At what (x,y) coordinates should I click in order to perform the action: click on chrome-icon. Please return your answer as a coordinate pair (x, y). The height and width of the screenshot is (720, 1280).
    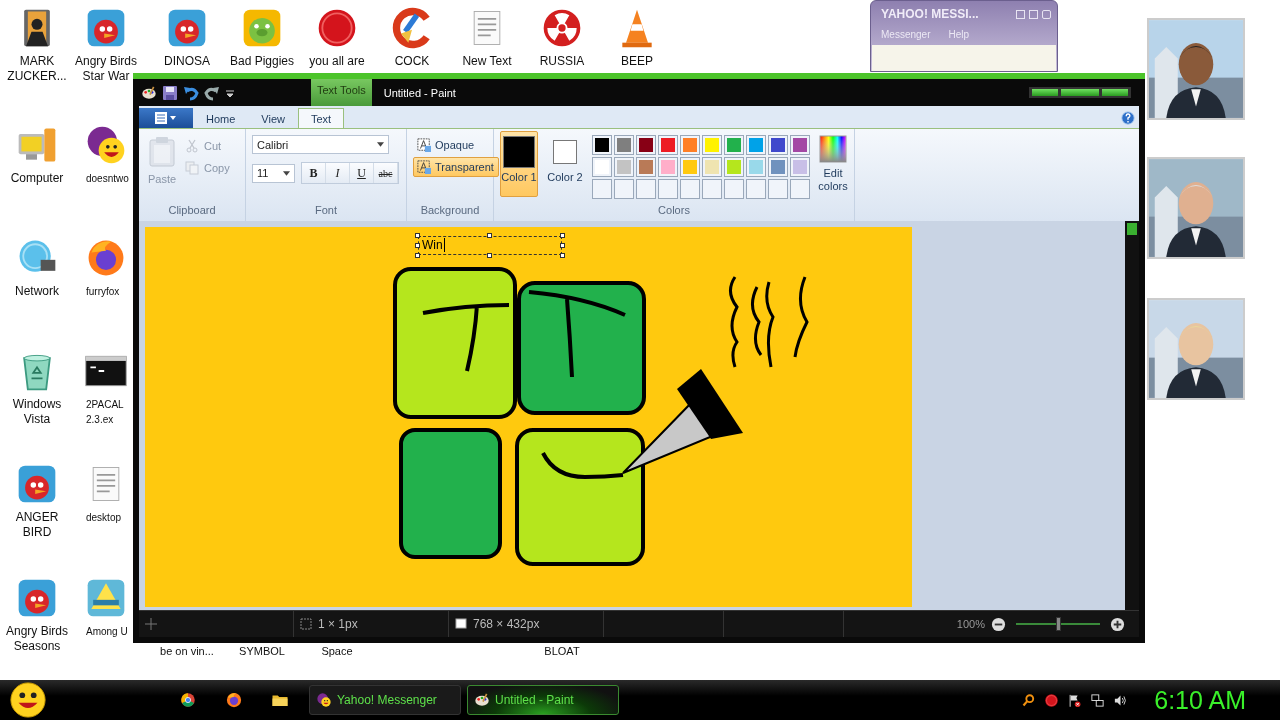
    Looking at the image, I should click on (188, 700).